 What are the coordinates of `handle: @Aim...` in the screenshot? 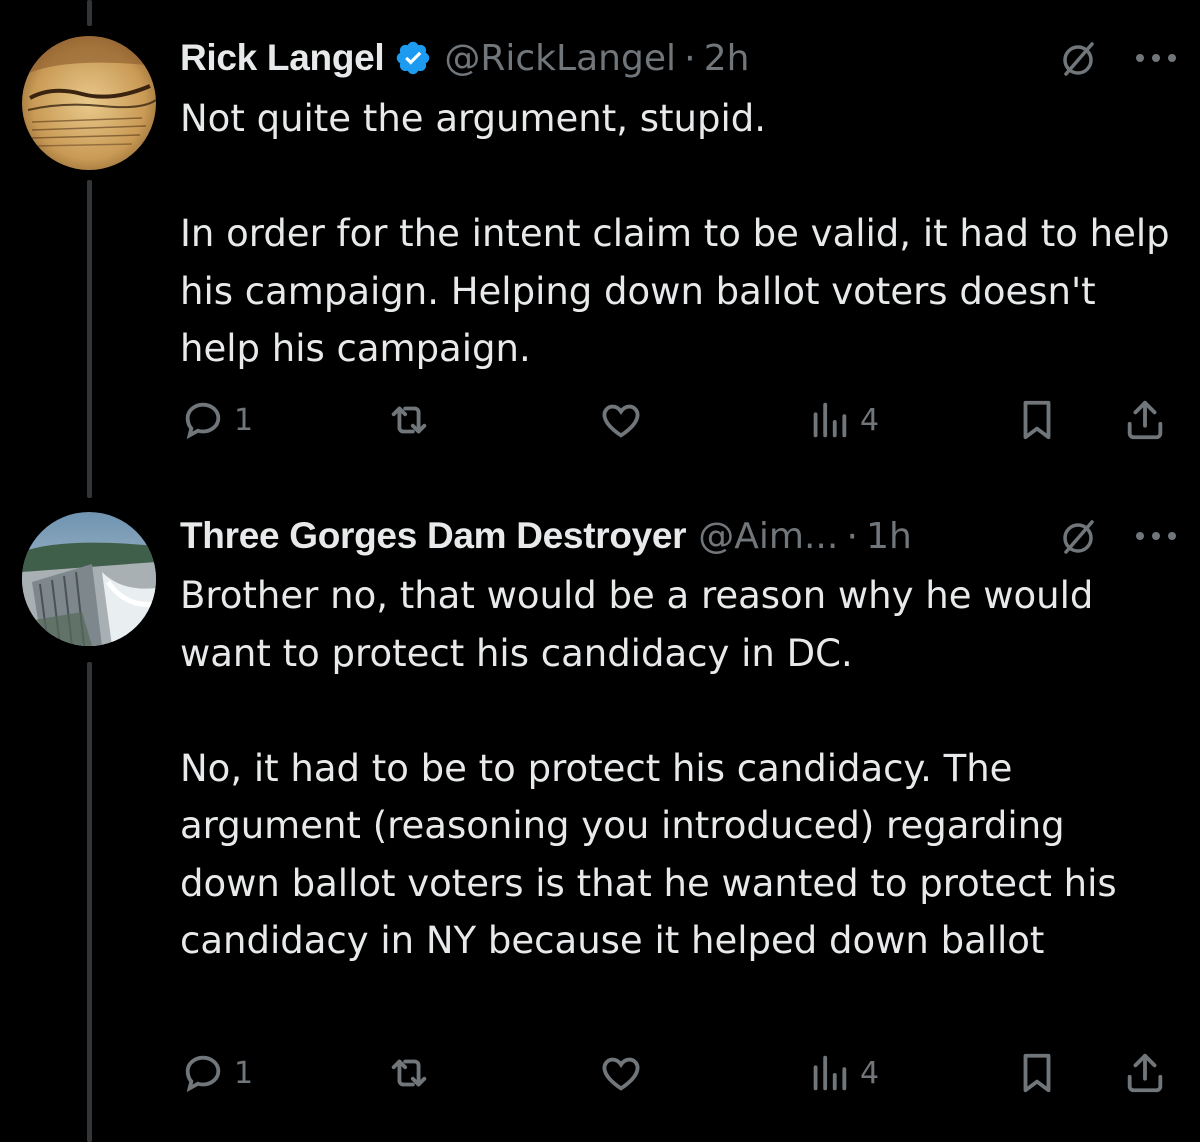 It's located at (768, 536).